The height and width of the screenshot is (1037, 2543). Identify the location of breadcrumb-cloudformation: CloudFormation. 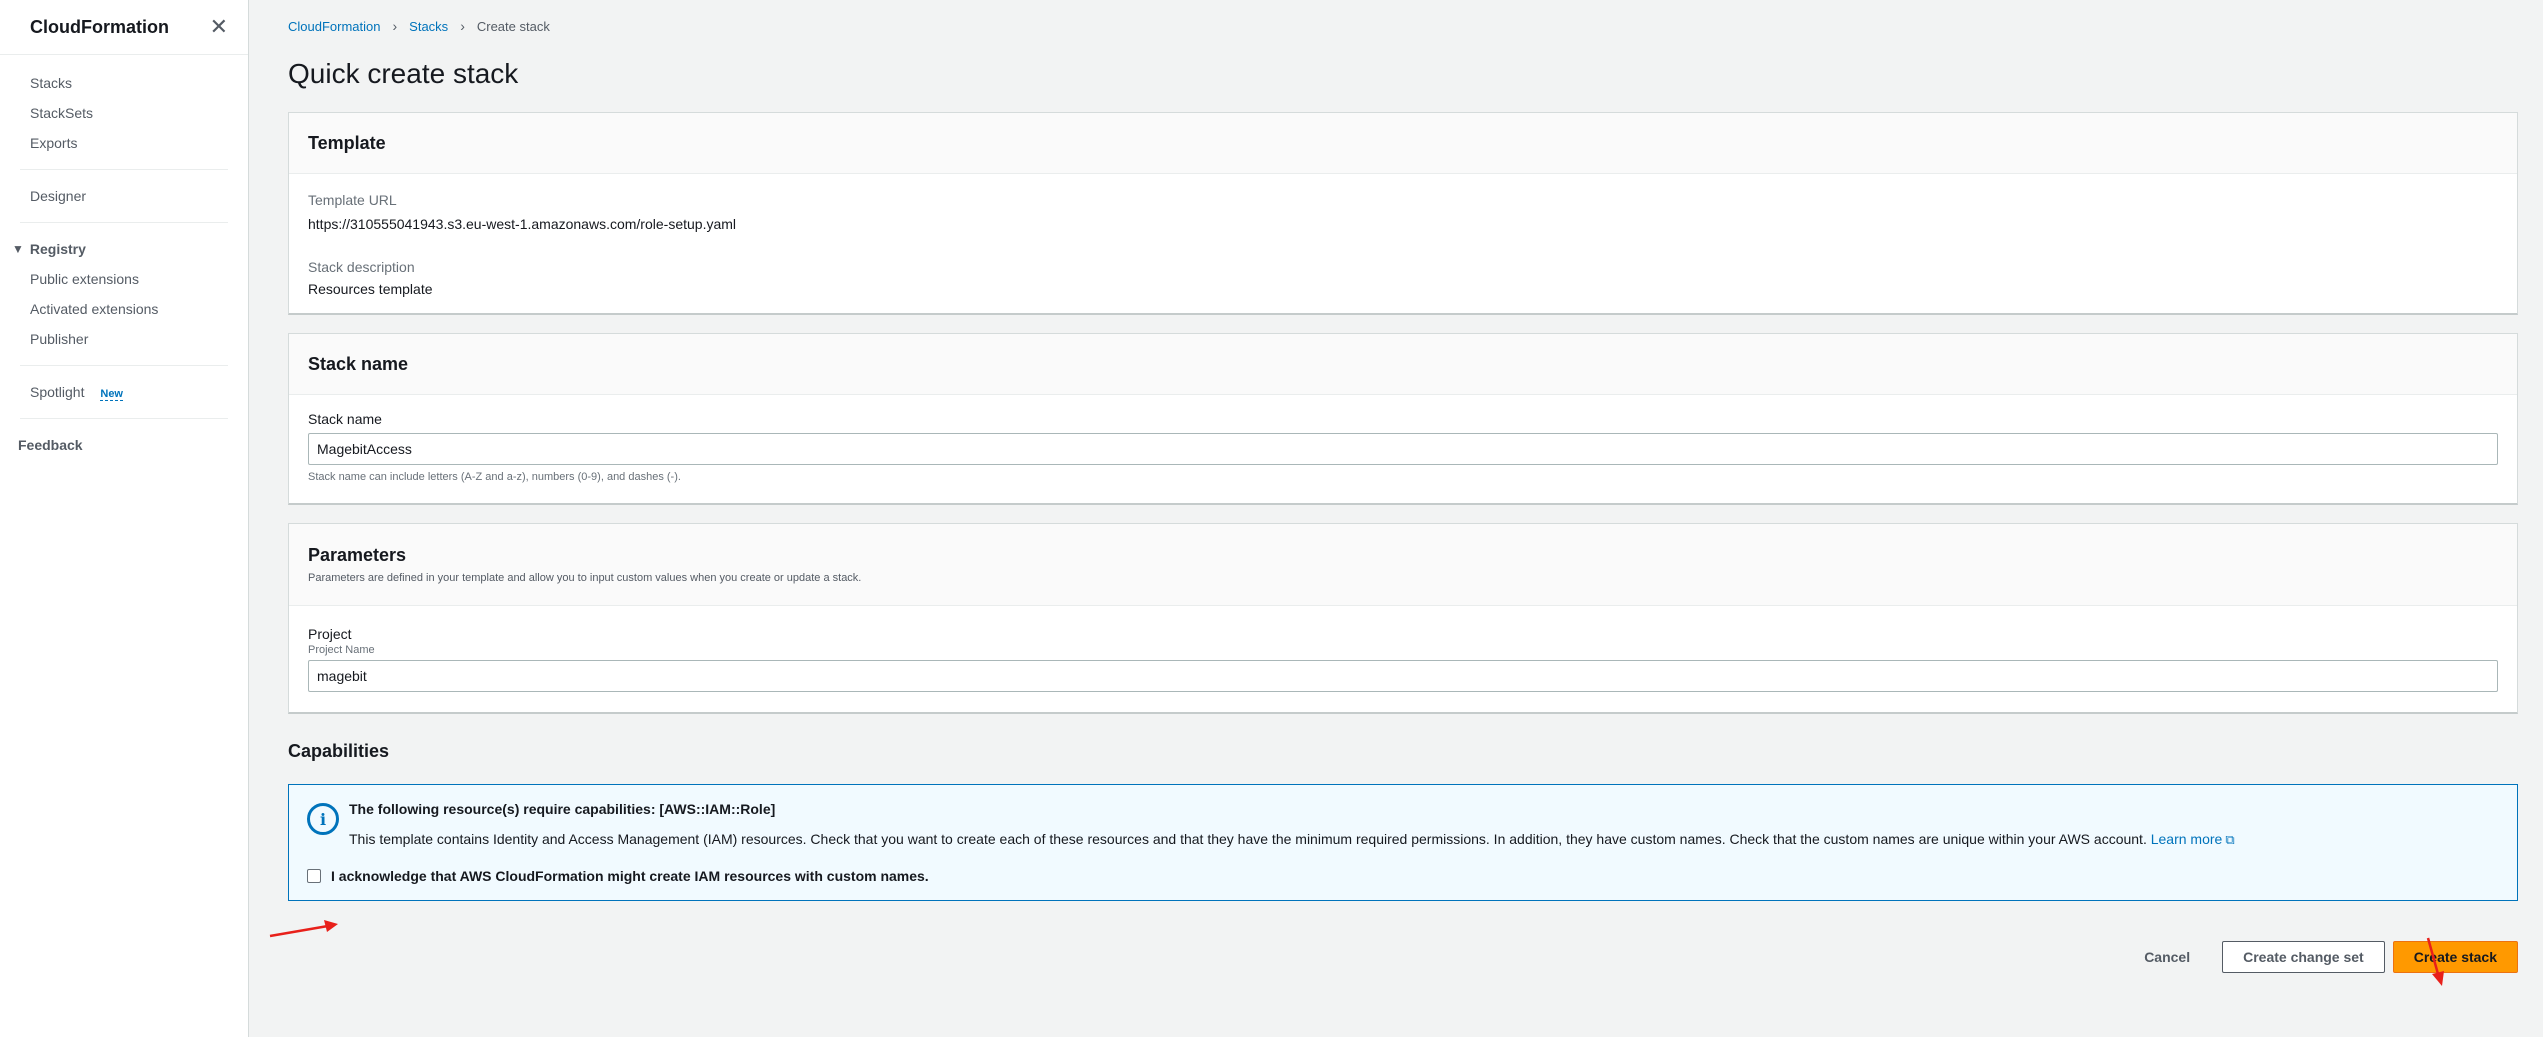
(334, 26).